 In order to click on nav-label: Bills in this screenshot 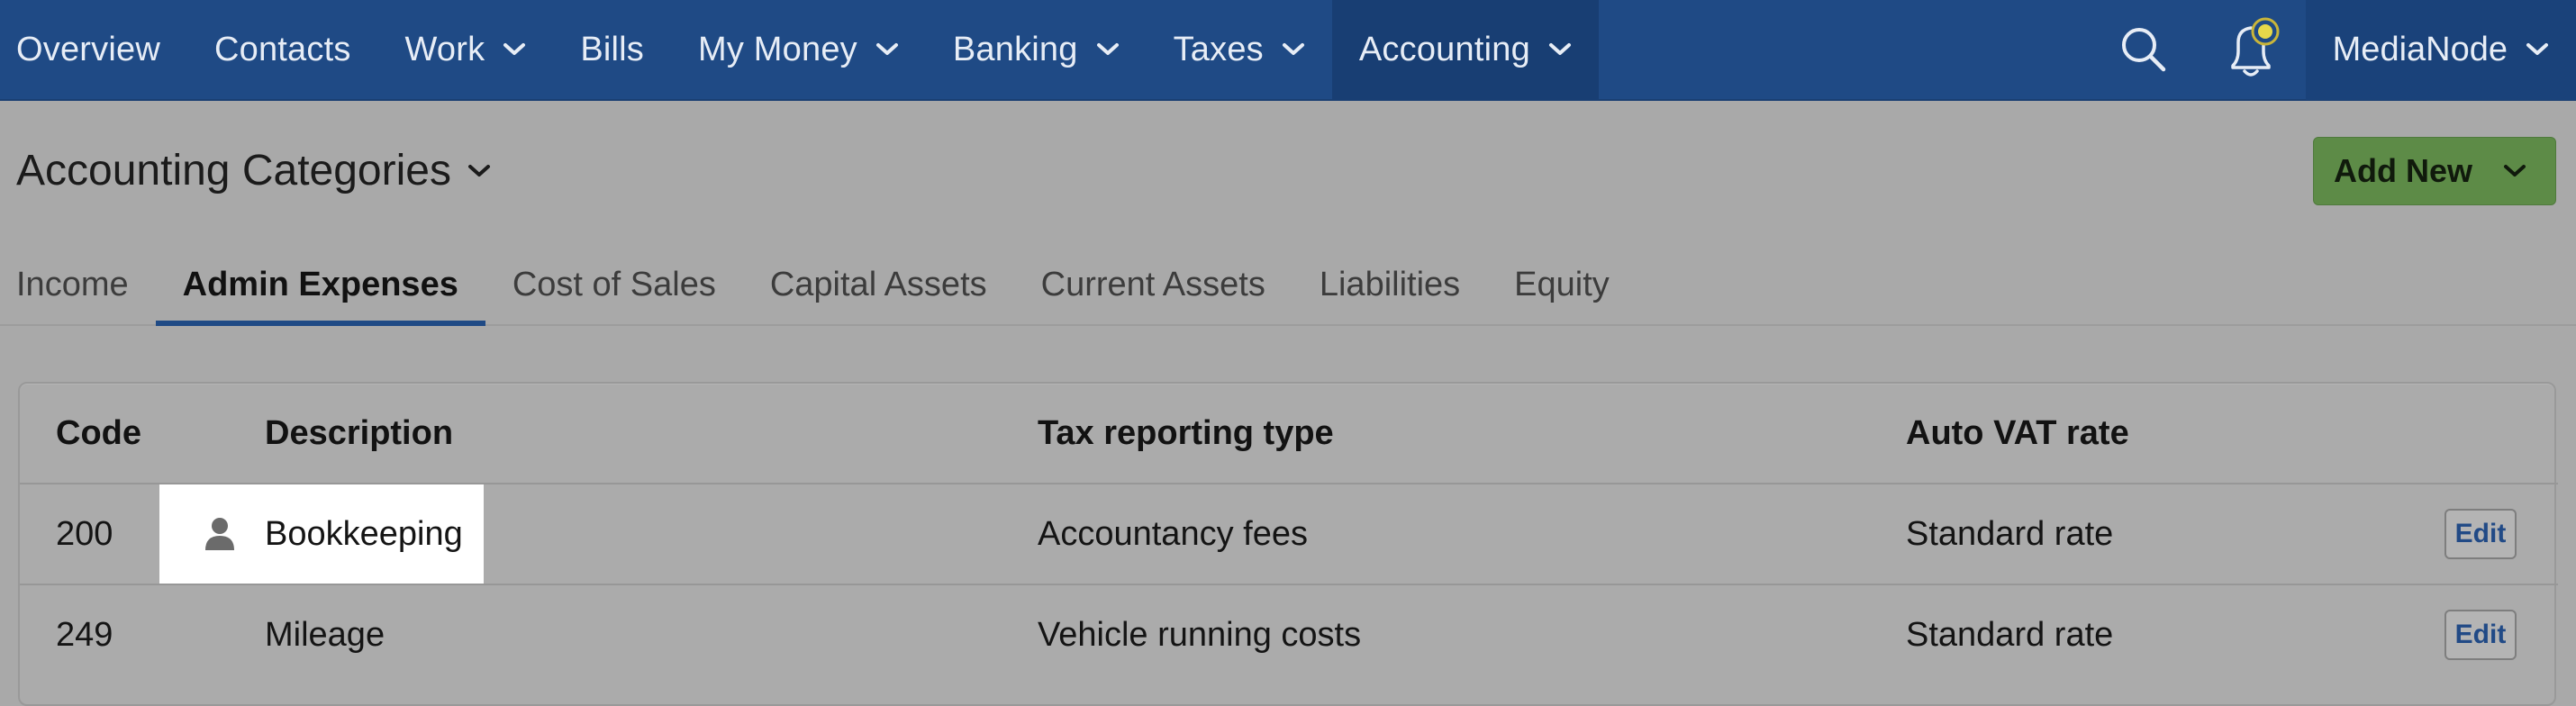, I will do `click(612, 49)`.